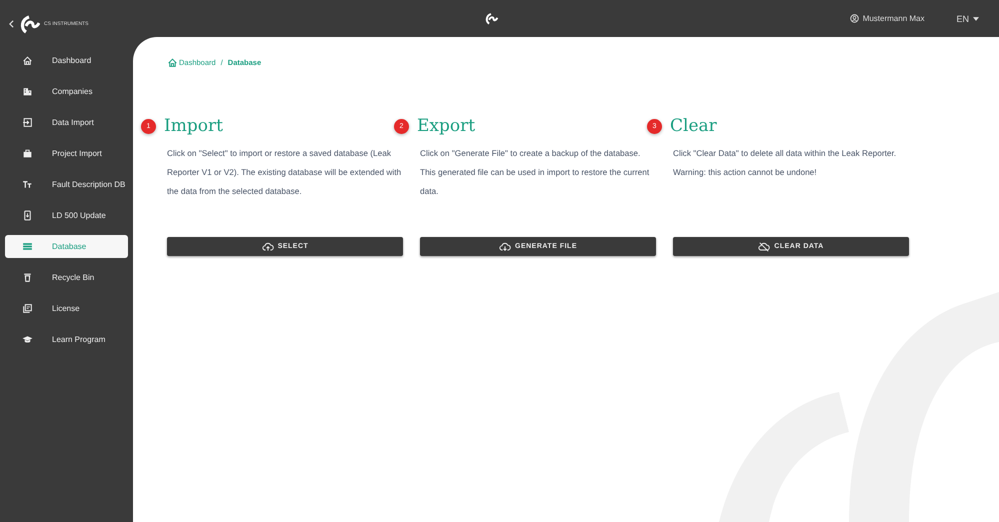 The width and height of the screenshot is (999, 522). Describe the element at coordinates (66, 184) in the screenshot. I see `sidebar-item: Fault Description DB` at that location.